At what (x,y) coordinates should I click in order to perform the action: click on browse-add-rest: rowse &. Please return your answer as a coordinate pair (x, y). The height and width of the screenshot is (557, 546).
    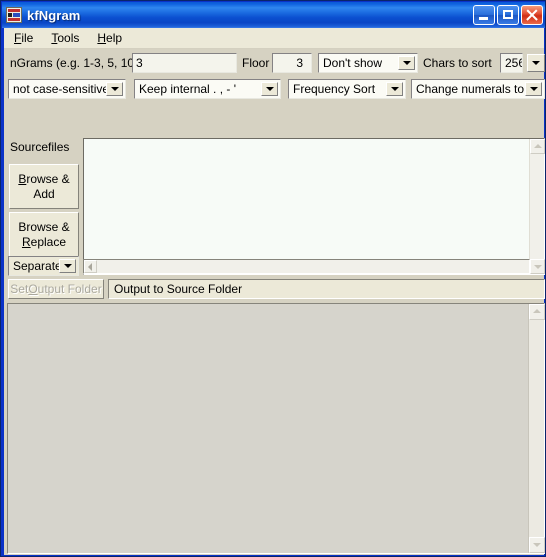
    Looking at the image, I should click on (48, 178).